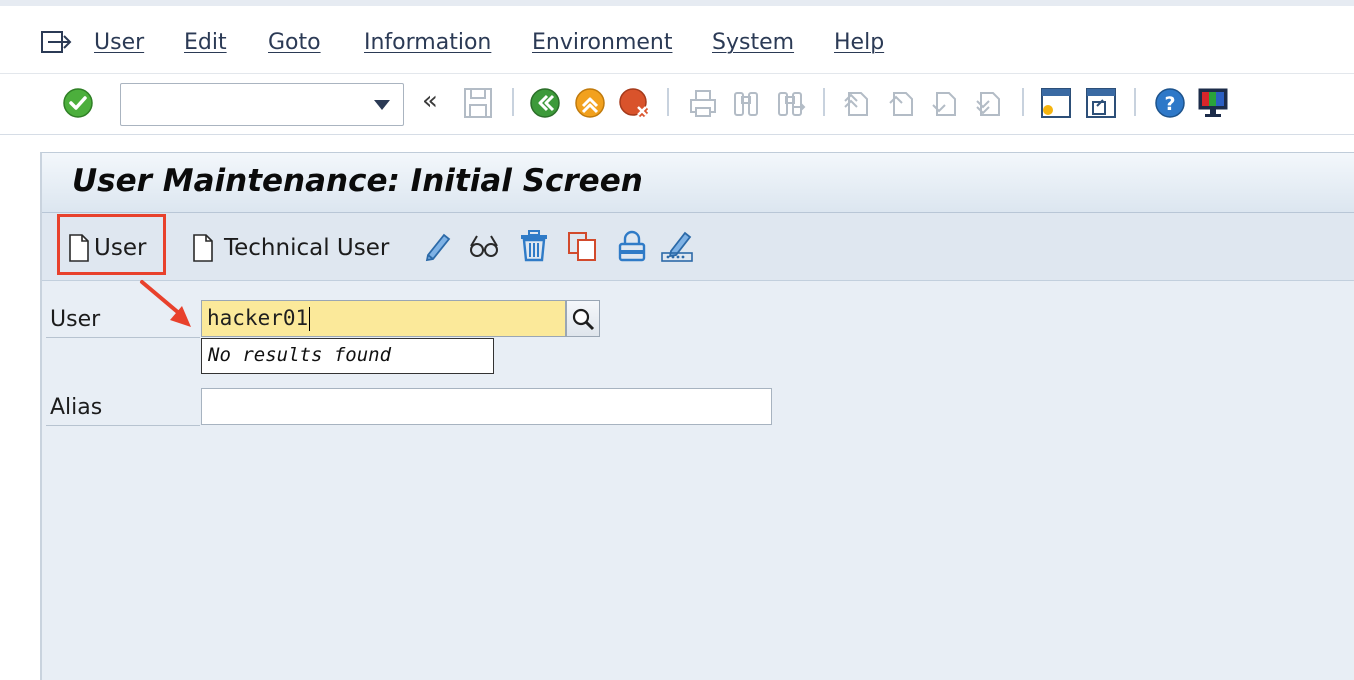 This screenshot has width=1354, height=680. I want to click on annotation-arrow-icon, so click(165, 303).